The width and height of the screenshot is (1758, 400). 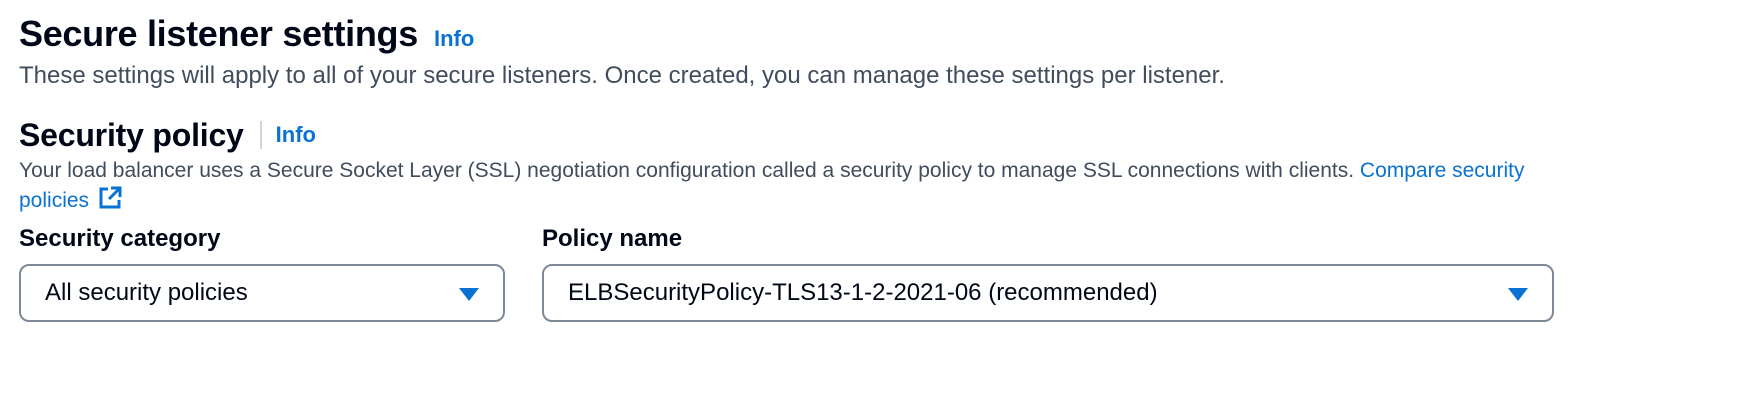 I want to click on divider, so click(x=260, y=135).